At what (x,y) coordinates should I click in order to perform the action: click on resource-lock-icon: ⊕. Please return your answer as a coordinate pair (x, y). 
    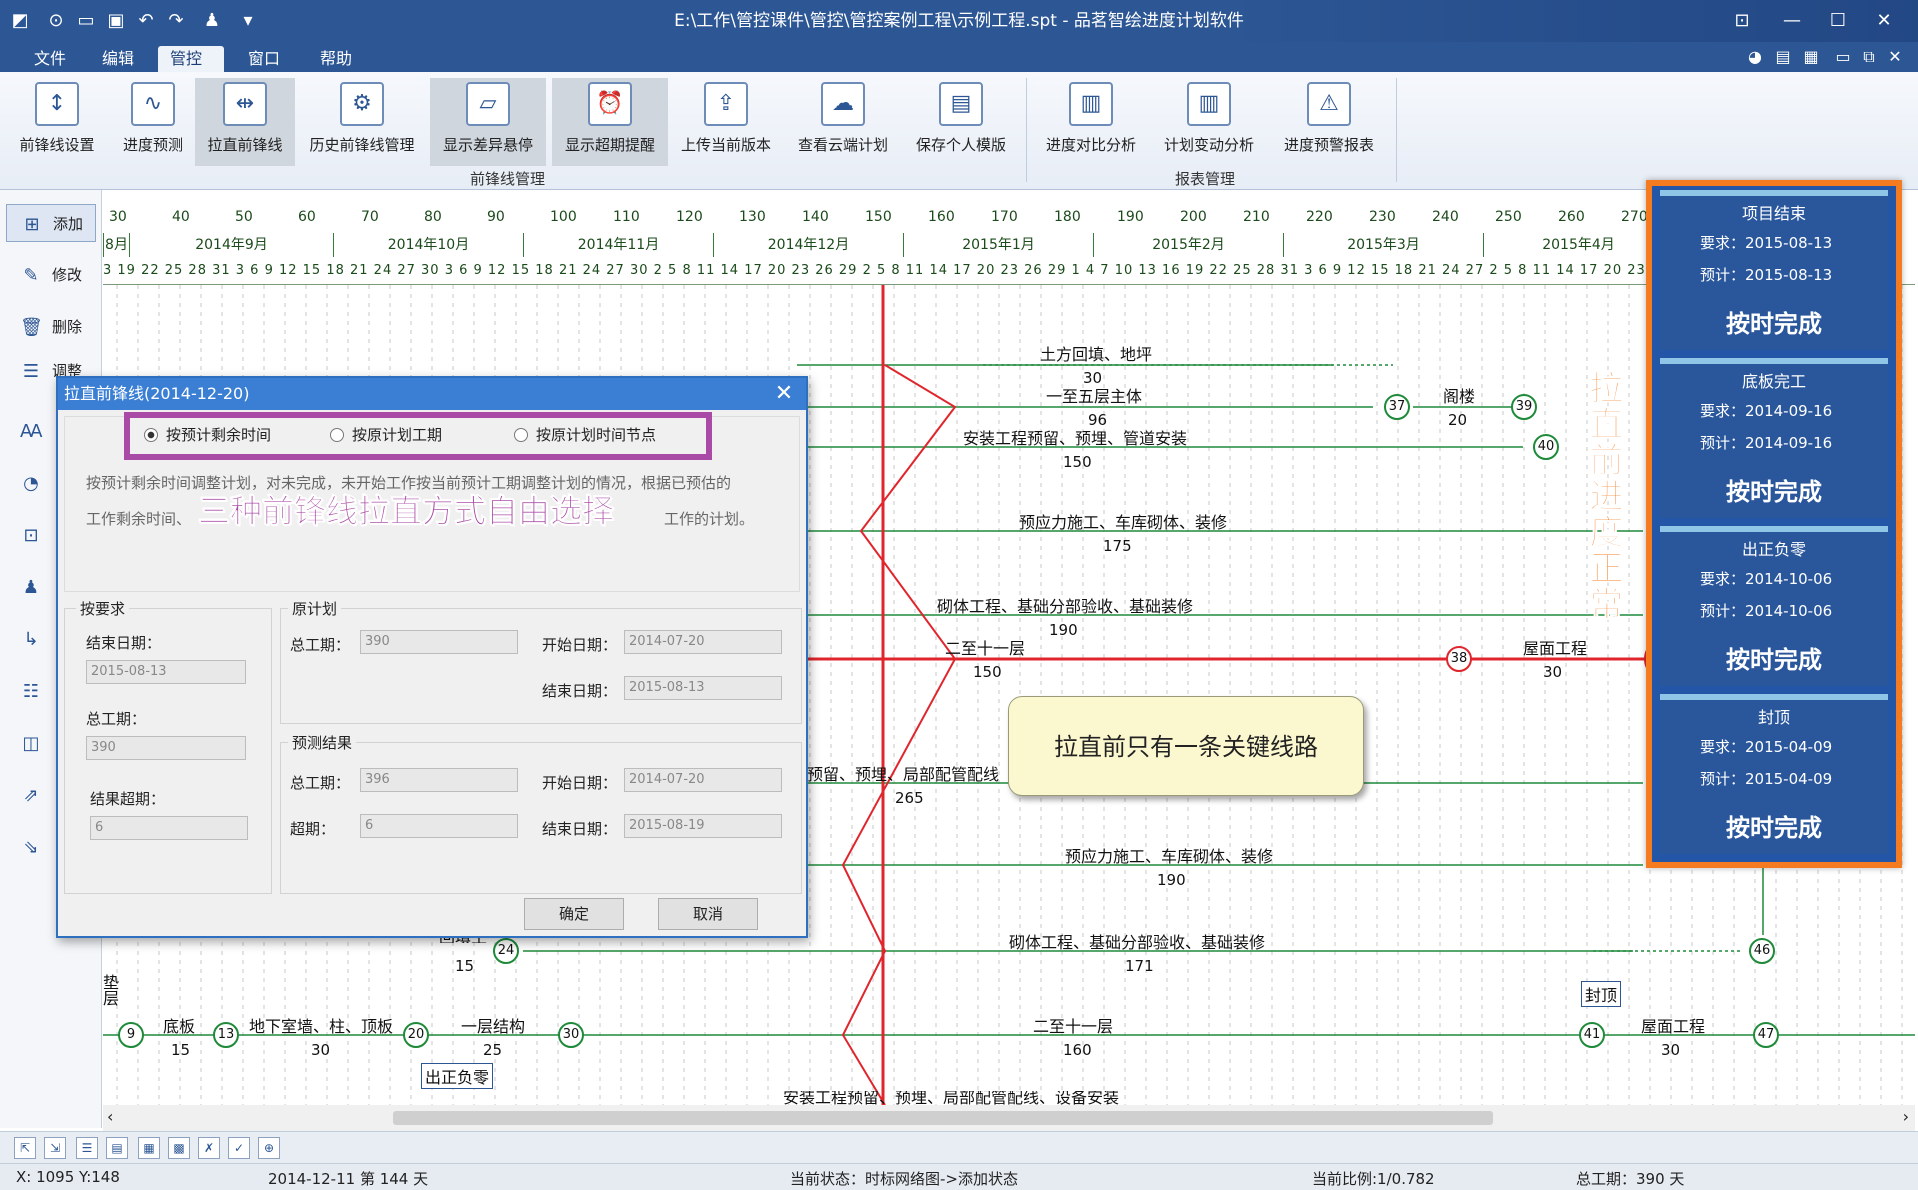
    Looking at the image, I should click on (269, 1148).